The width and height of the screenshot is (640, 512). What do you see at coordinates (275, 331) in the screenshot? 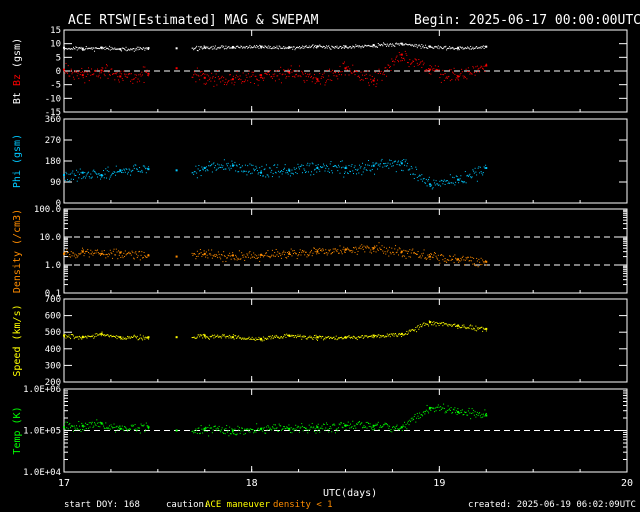
I see `series-speed` at bounding box center [275, 331].